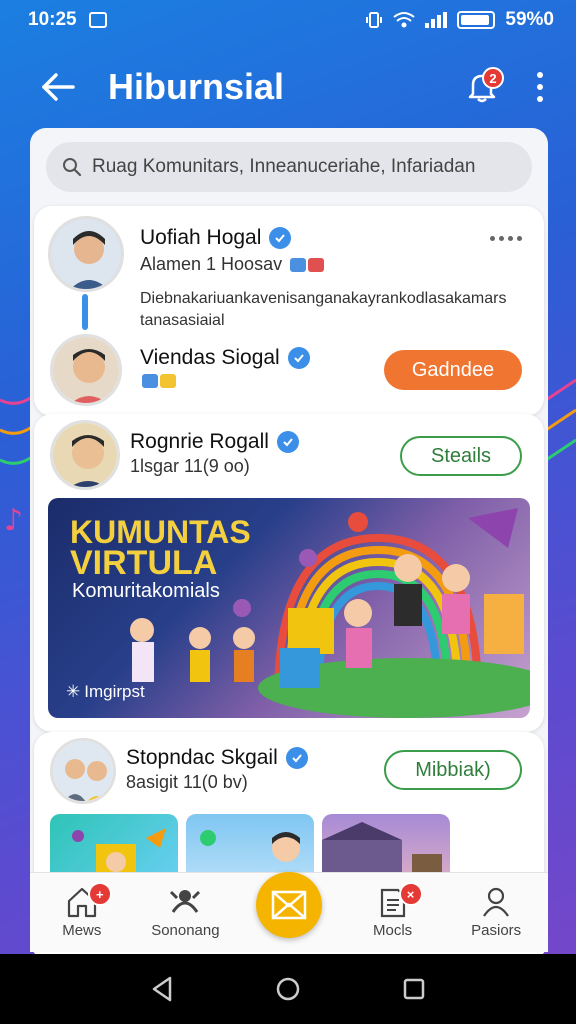  Describe the element at coordinates (185, 901) in the screenshot. I see `community-icon` at that location.